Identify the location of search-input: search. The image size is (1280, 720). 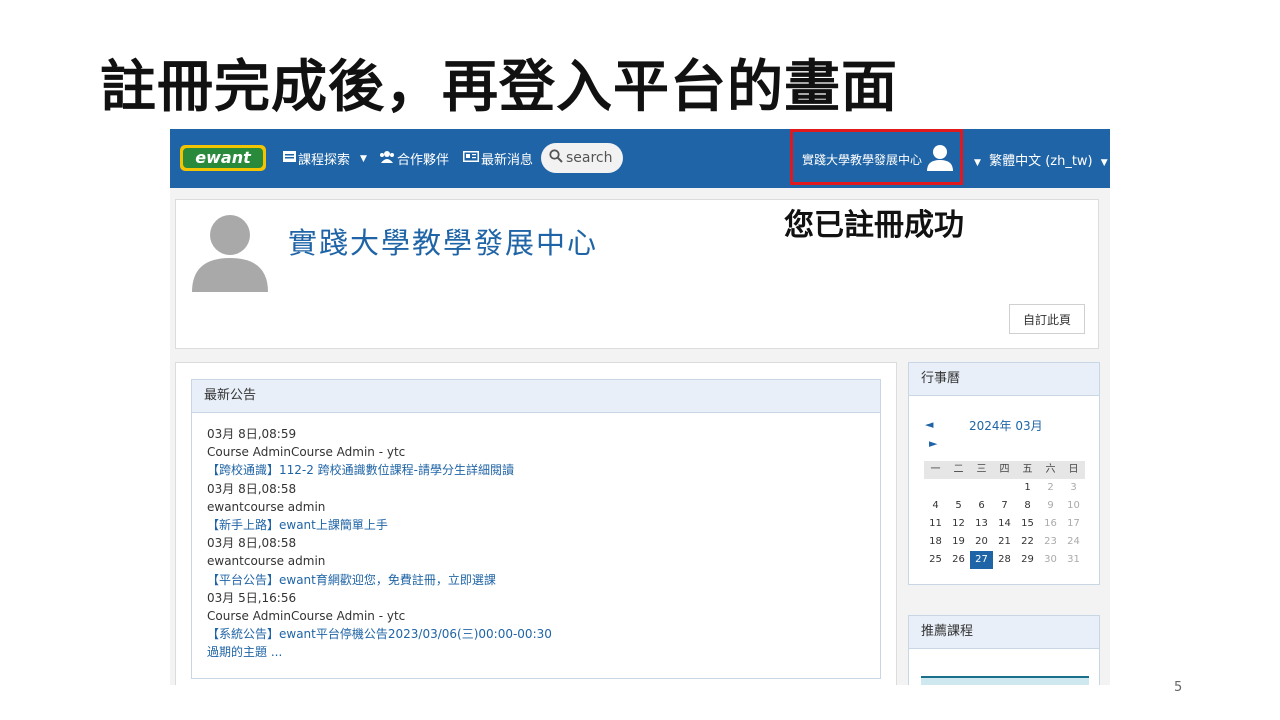
(582, 158).